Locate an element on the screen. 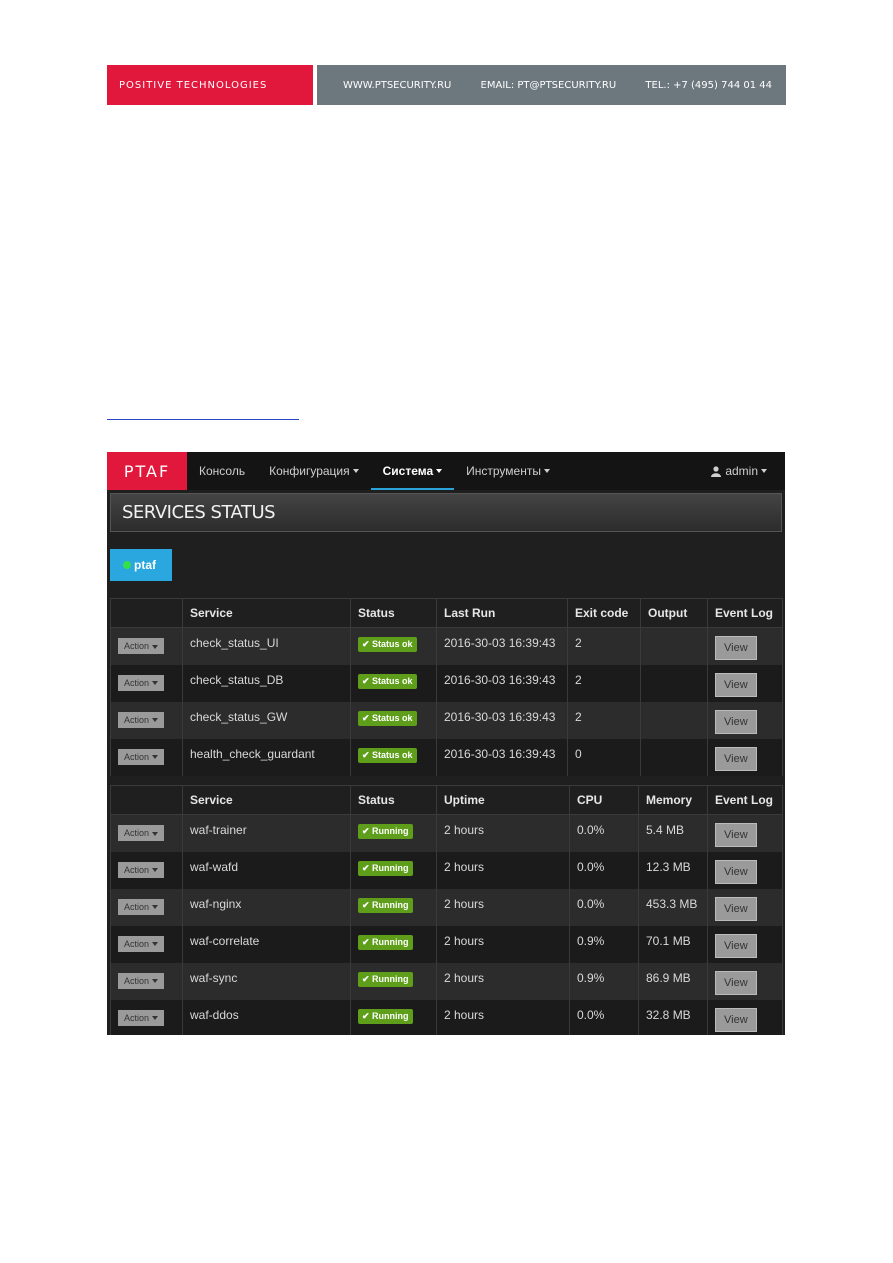 This screenshot has height=1263, width=893. memory: 12.3 MB is located at coordinates (673, 870).